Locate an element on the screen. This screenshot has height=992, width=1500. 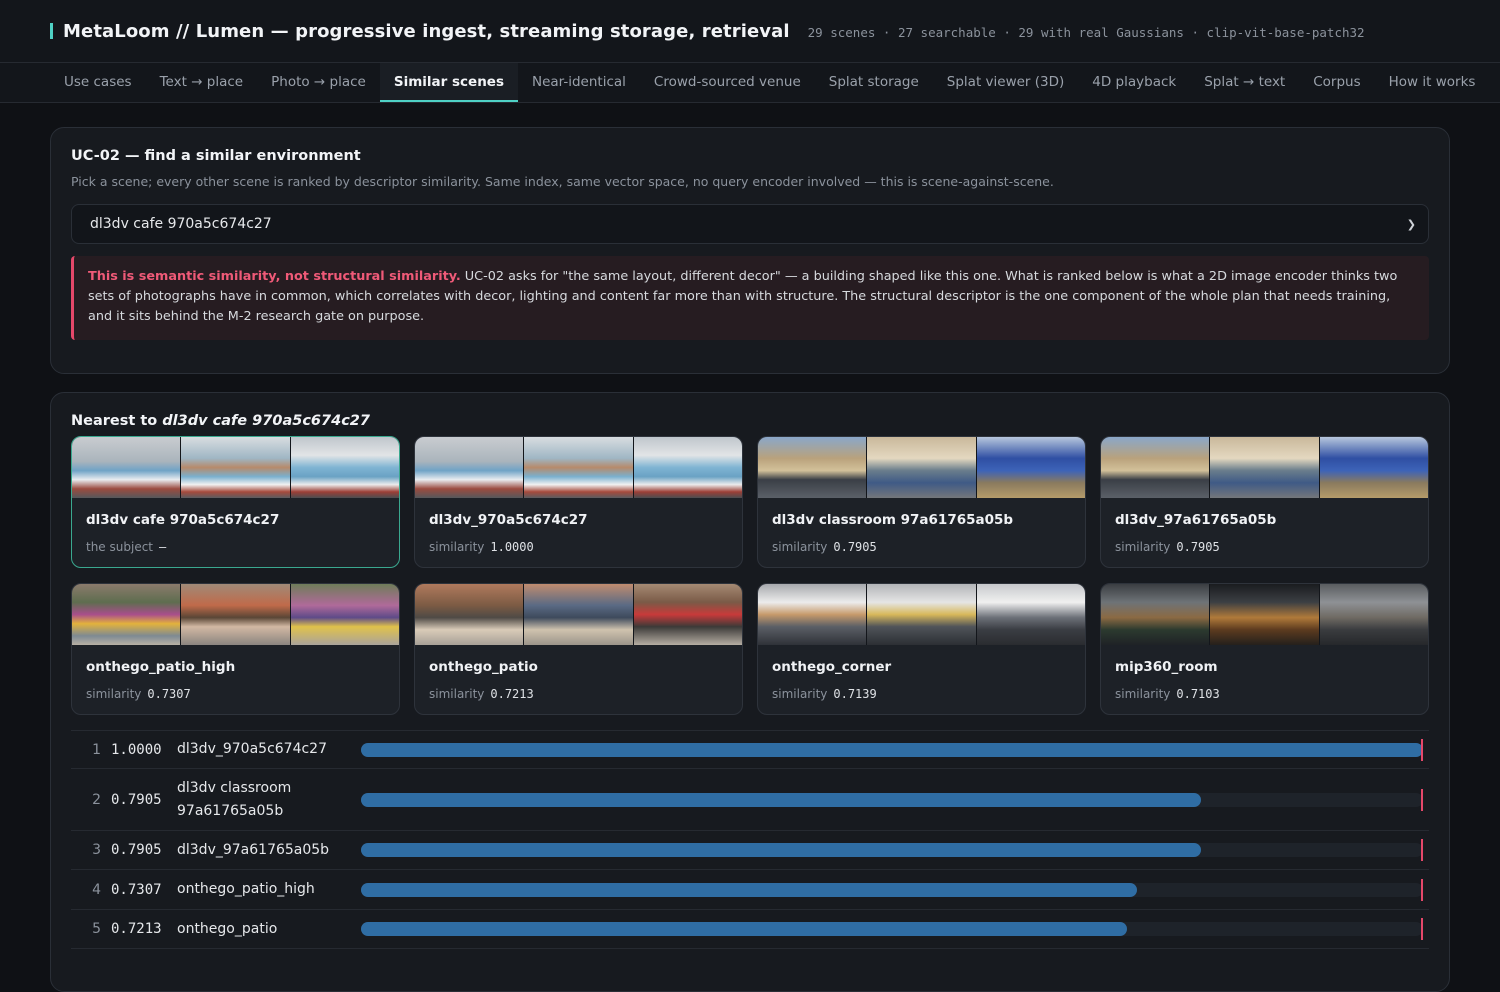
rank-index: 2 is located at coordinates (96, 799).